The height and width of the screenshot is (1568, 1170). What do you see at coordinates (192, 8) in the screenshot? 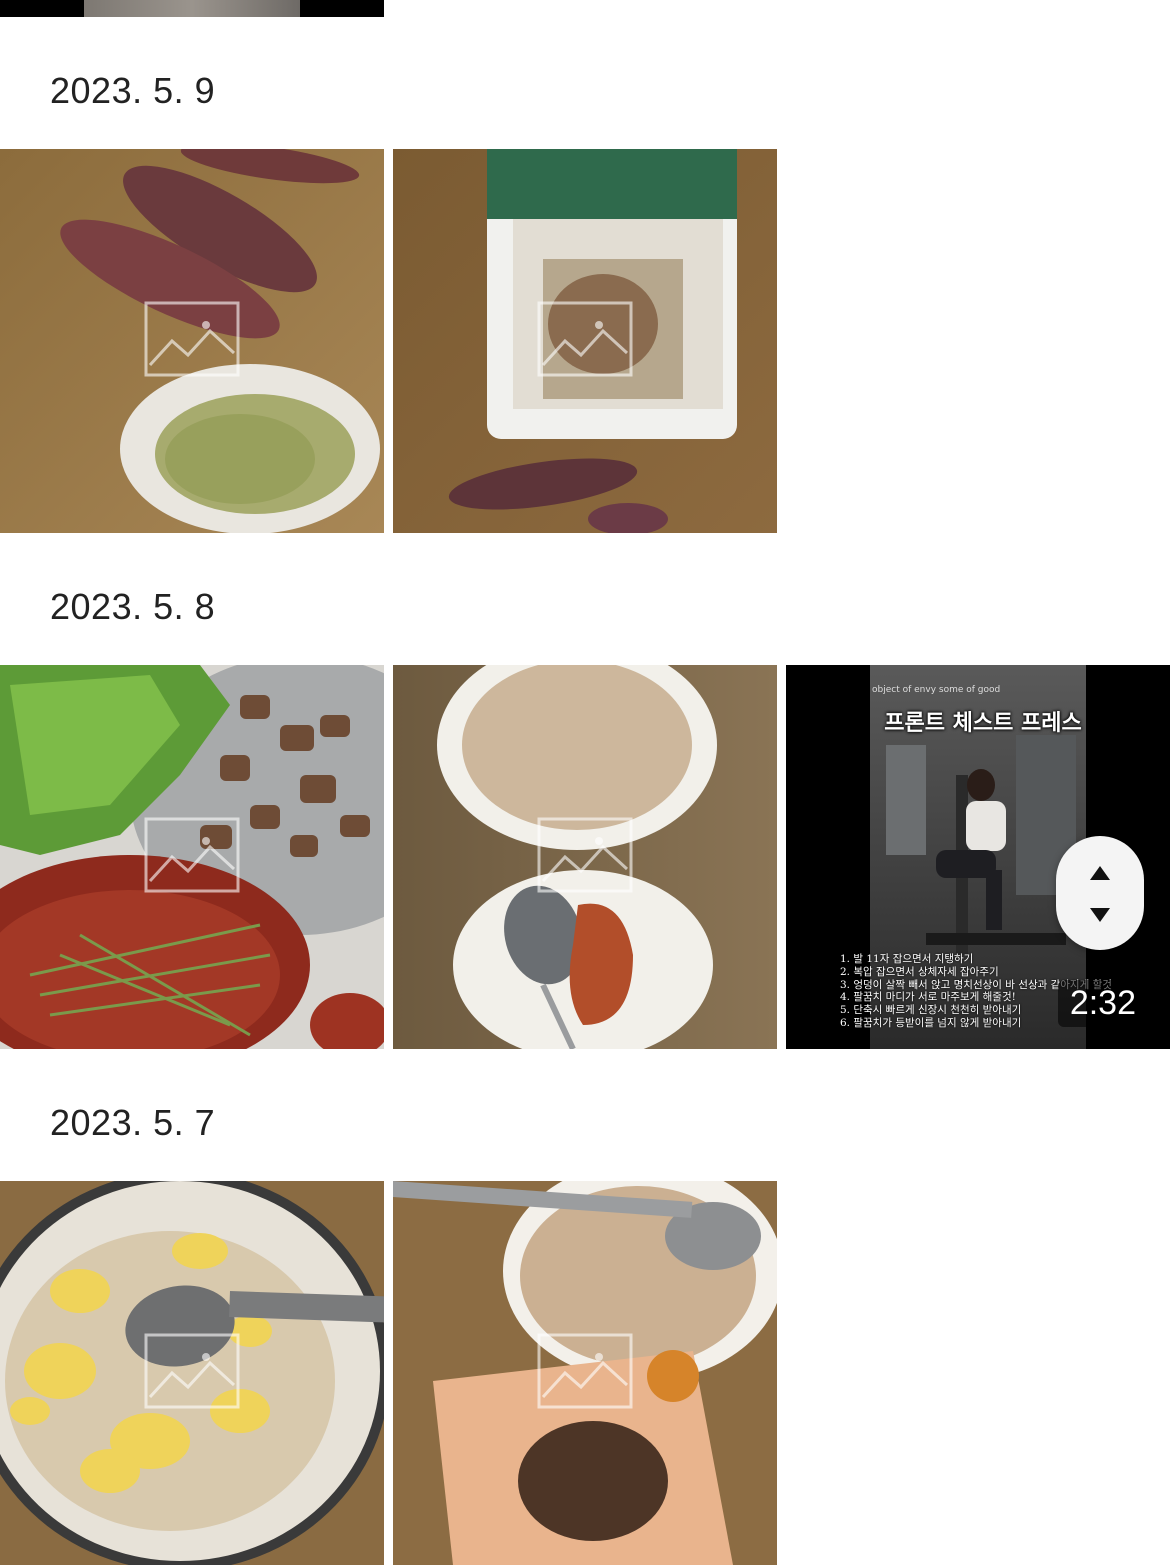
I see `previous-photo-edge` at bounding box center [192, 8].